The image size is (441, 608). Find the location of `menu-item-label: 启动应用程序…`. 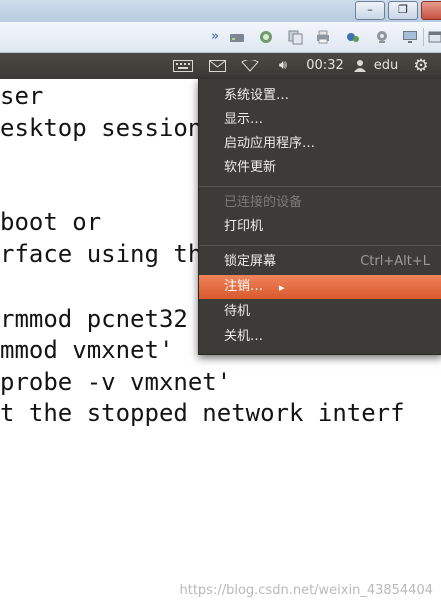

menu-item-label: 启动应用程序… is located at coordinates (270, 143).